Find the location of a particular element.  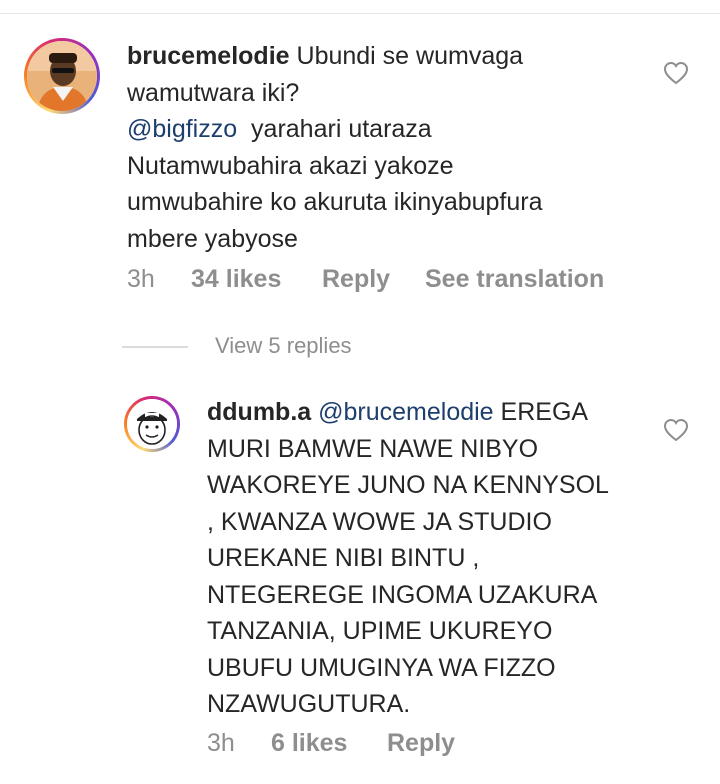

top-divider is located at coordinates (360, 13).